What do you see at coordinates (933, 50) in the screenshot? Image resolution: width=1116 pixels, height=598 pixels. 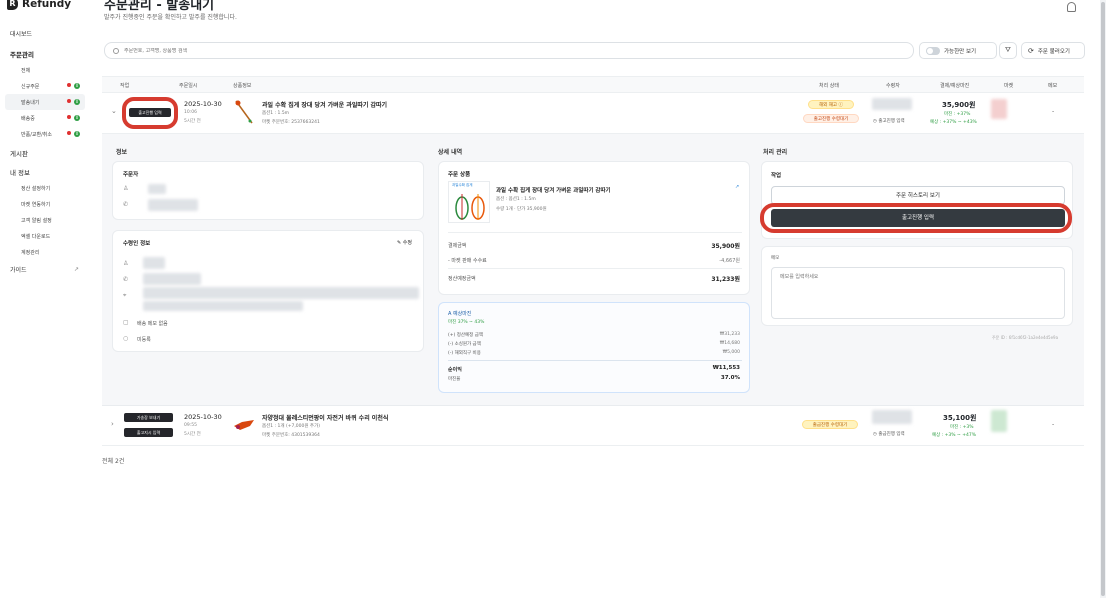 I see `toggle-switch` at bounding box center [933, 50].